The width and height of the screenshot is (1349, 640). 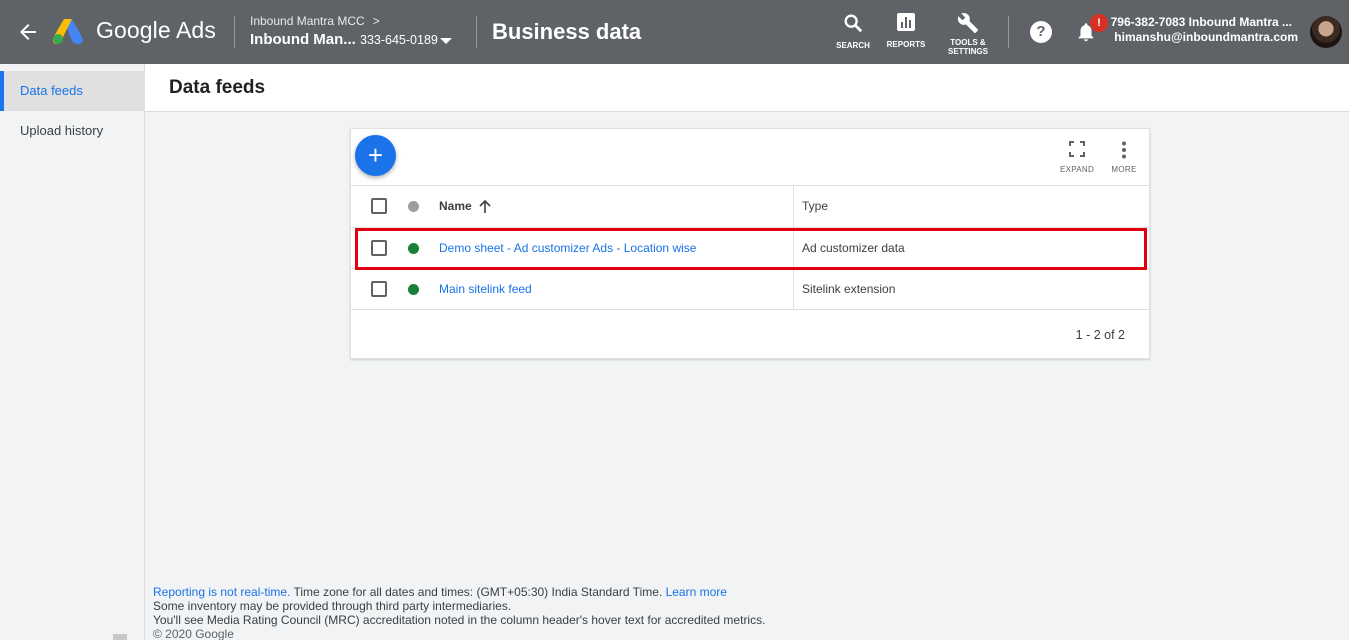 What do you see at coordinates (455, 206) in the screenshot?
I see `column-header-name: Name` at bounding box center [455, 206].